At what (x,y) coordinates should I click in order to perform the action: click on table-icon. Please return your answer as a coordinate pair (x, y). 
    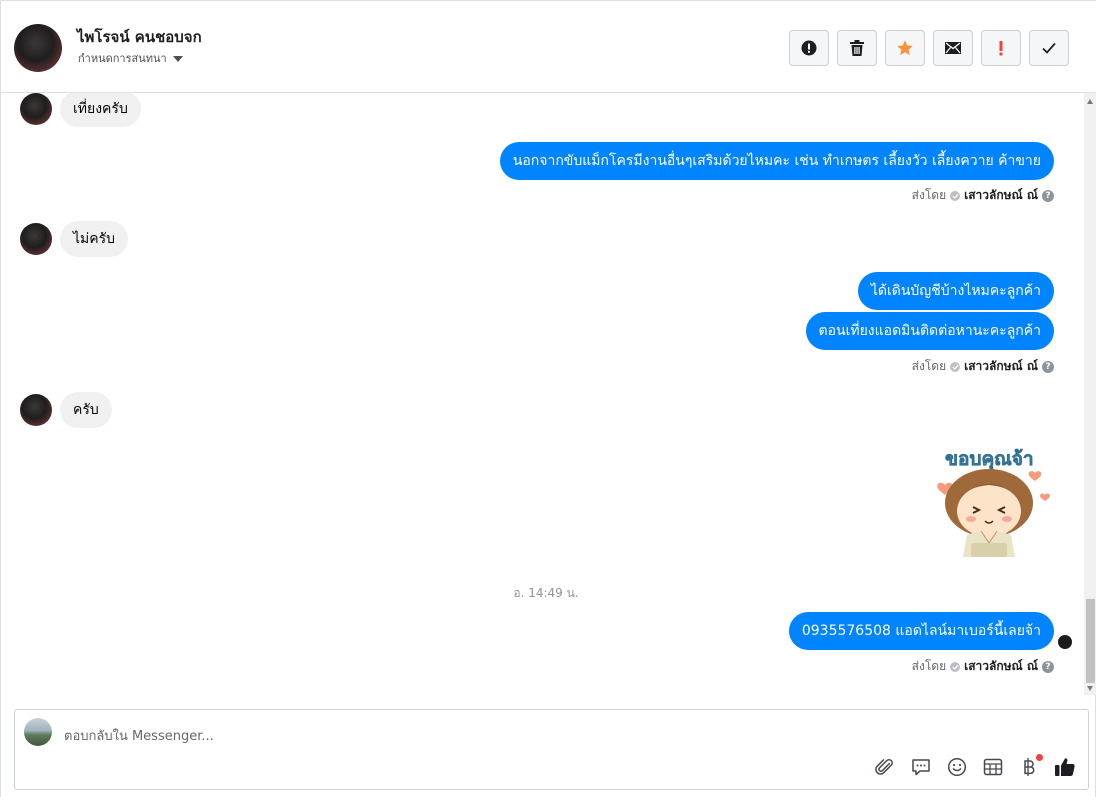
    Looking at the image, I should click on (993, 767).